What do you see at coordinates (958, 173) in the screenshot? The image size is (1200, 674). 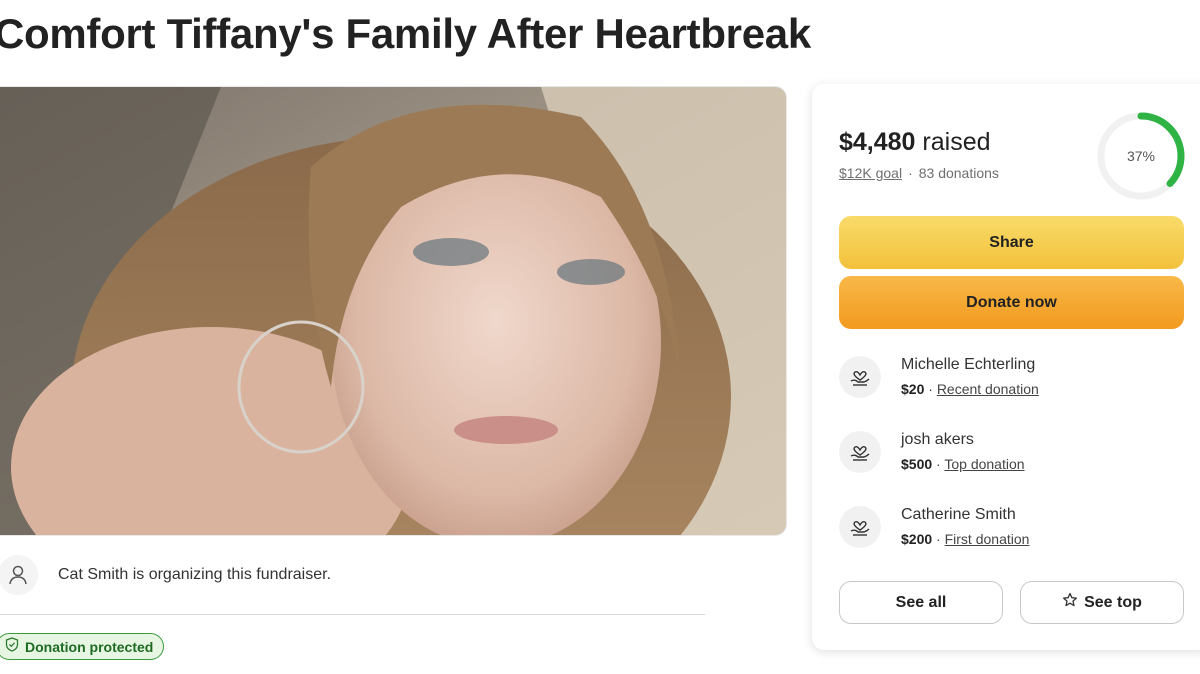 I see `donation-count: 83 donations` at bounding box center [958, 173].